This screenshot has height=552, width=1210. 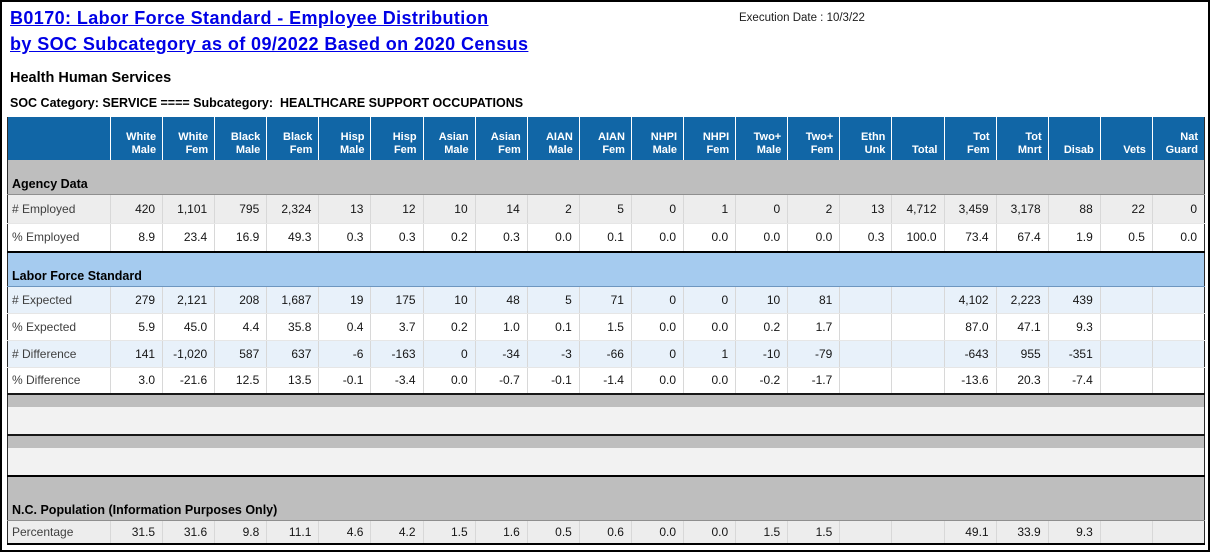 What do you see at coordinates (241, 209) in the screenshot?
I see `data-cell: 795` at bounding box center [241, 209].